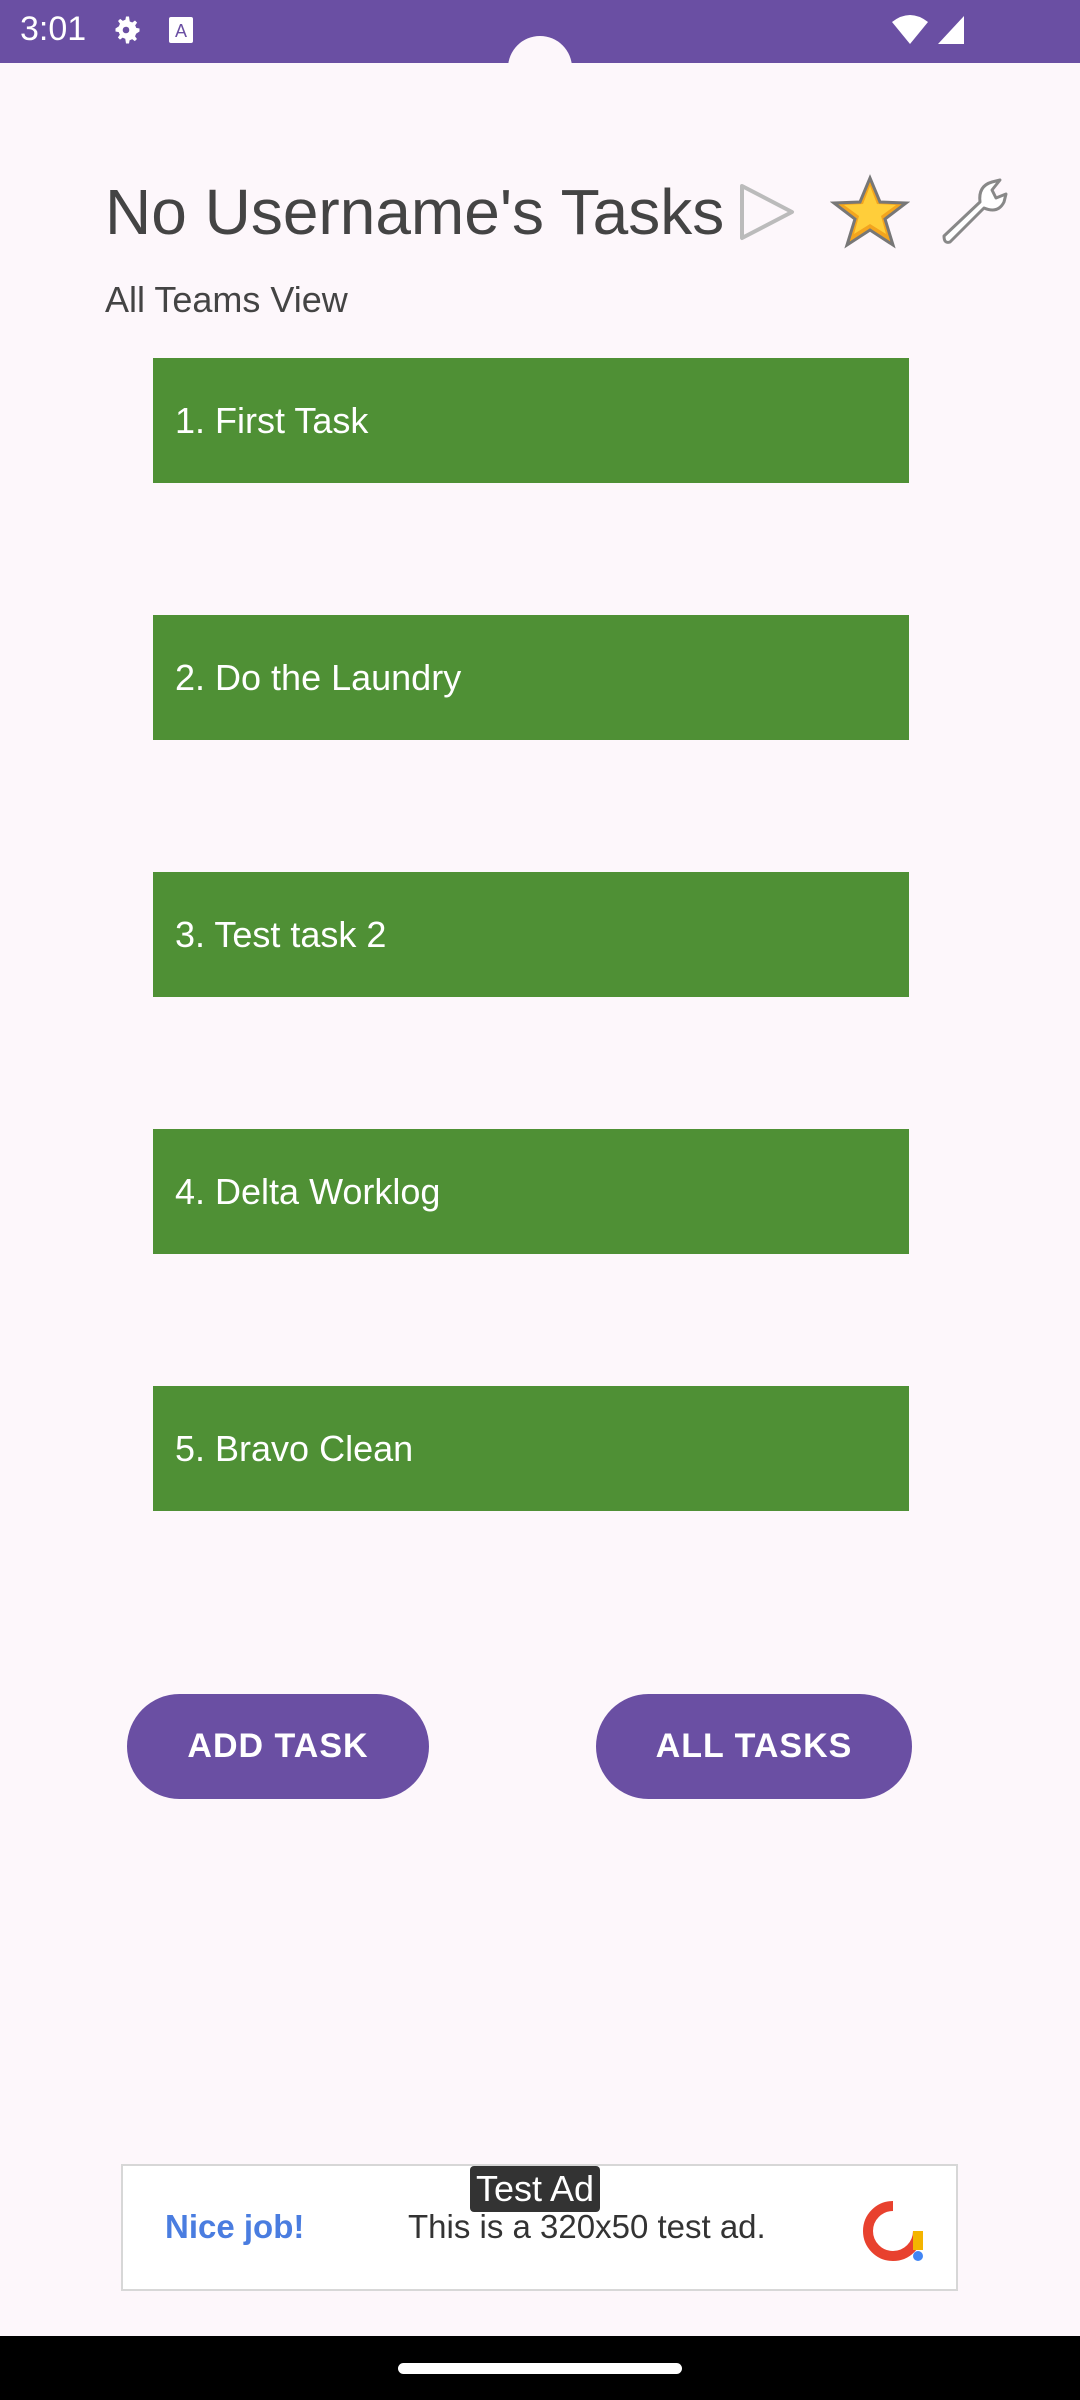 Image resolution: width=1080 pixels, height=2400 pixels. I want to click on play-button, so click(766, 212).